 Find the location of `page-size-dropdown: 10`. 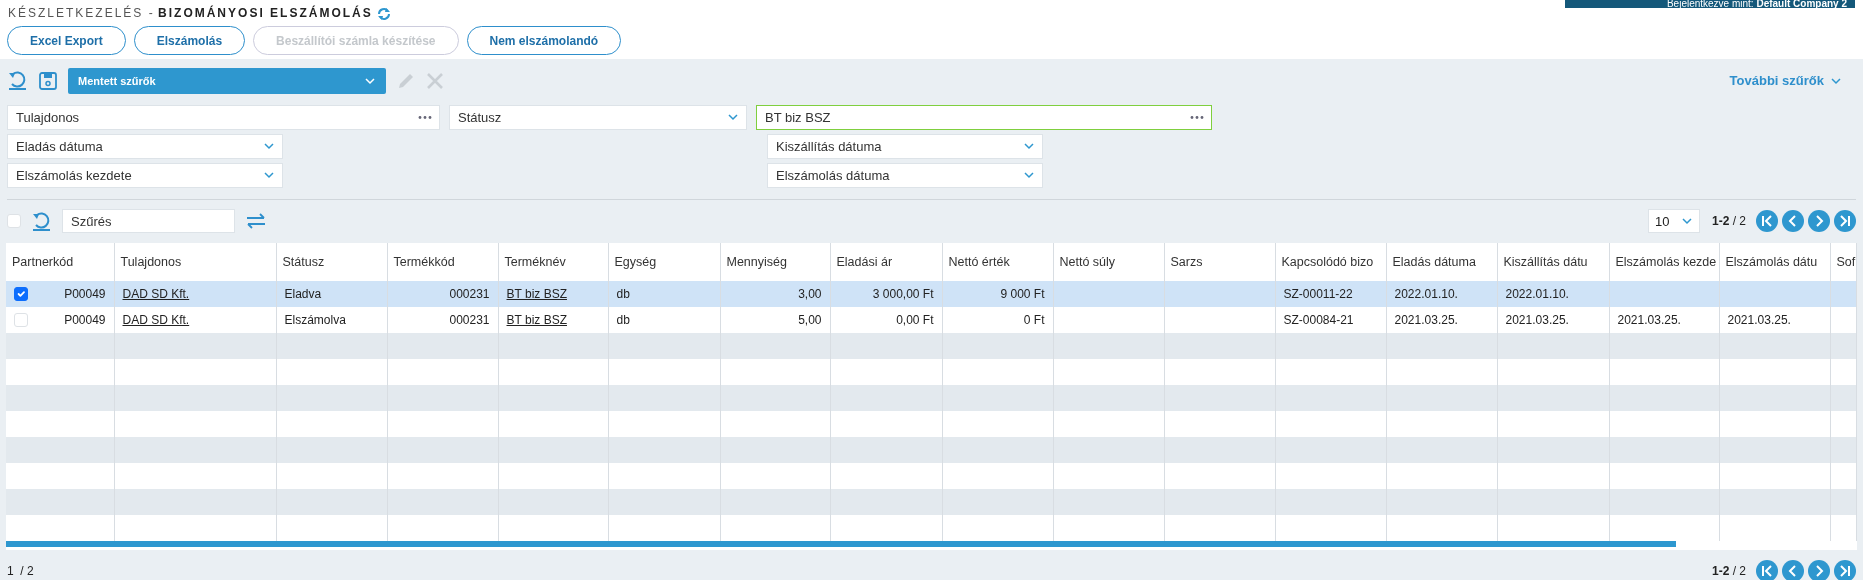

page-size-dropdown: 10 is located at coordinates (1673, 221).